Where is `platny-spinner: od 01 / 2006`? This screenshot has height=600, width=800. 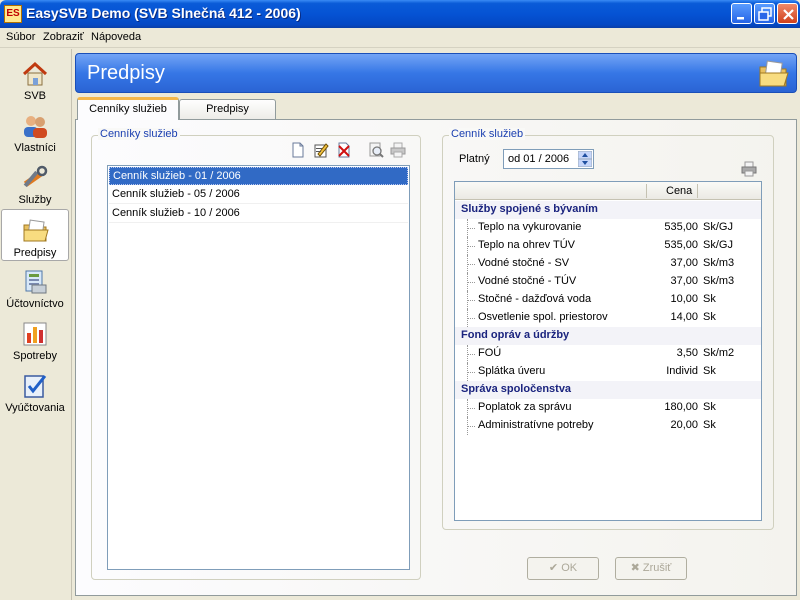
platny-spinner: od 01 / 2006 is located at coordinates (548, 159).